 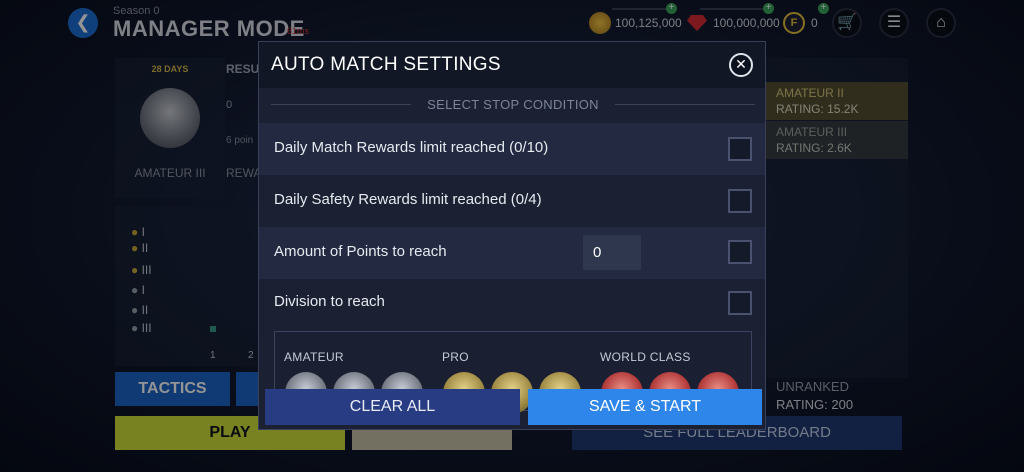 I want to click on condition-label: Division to reach, so click(x=329, y=301).